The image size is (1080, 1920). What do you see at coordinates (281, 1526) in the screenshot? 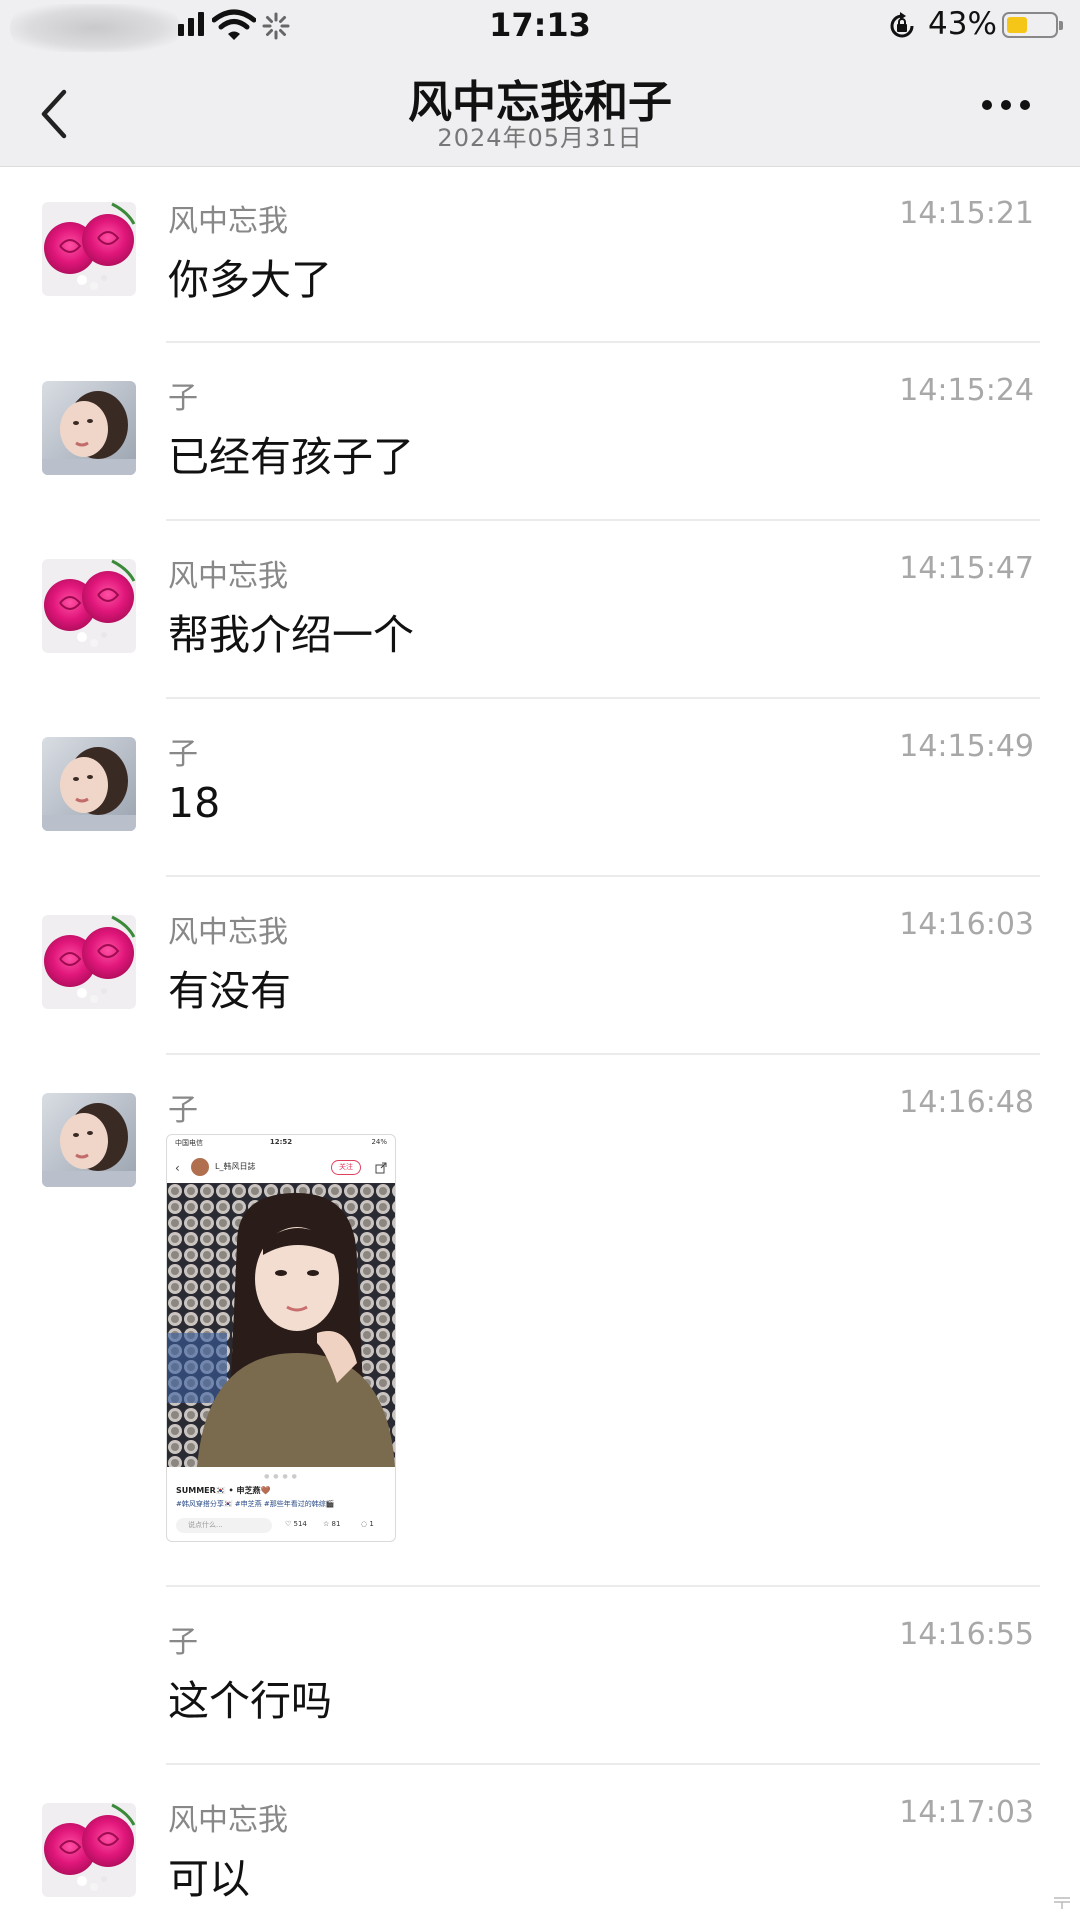
I see `image-post-actions: 说点什么... ♡ 514 ☆ 81 ◌ 1` at bounding box center [281, 1526].